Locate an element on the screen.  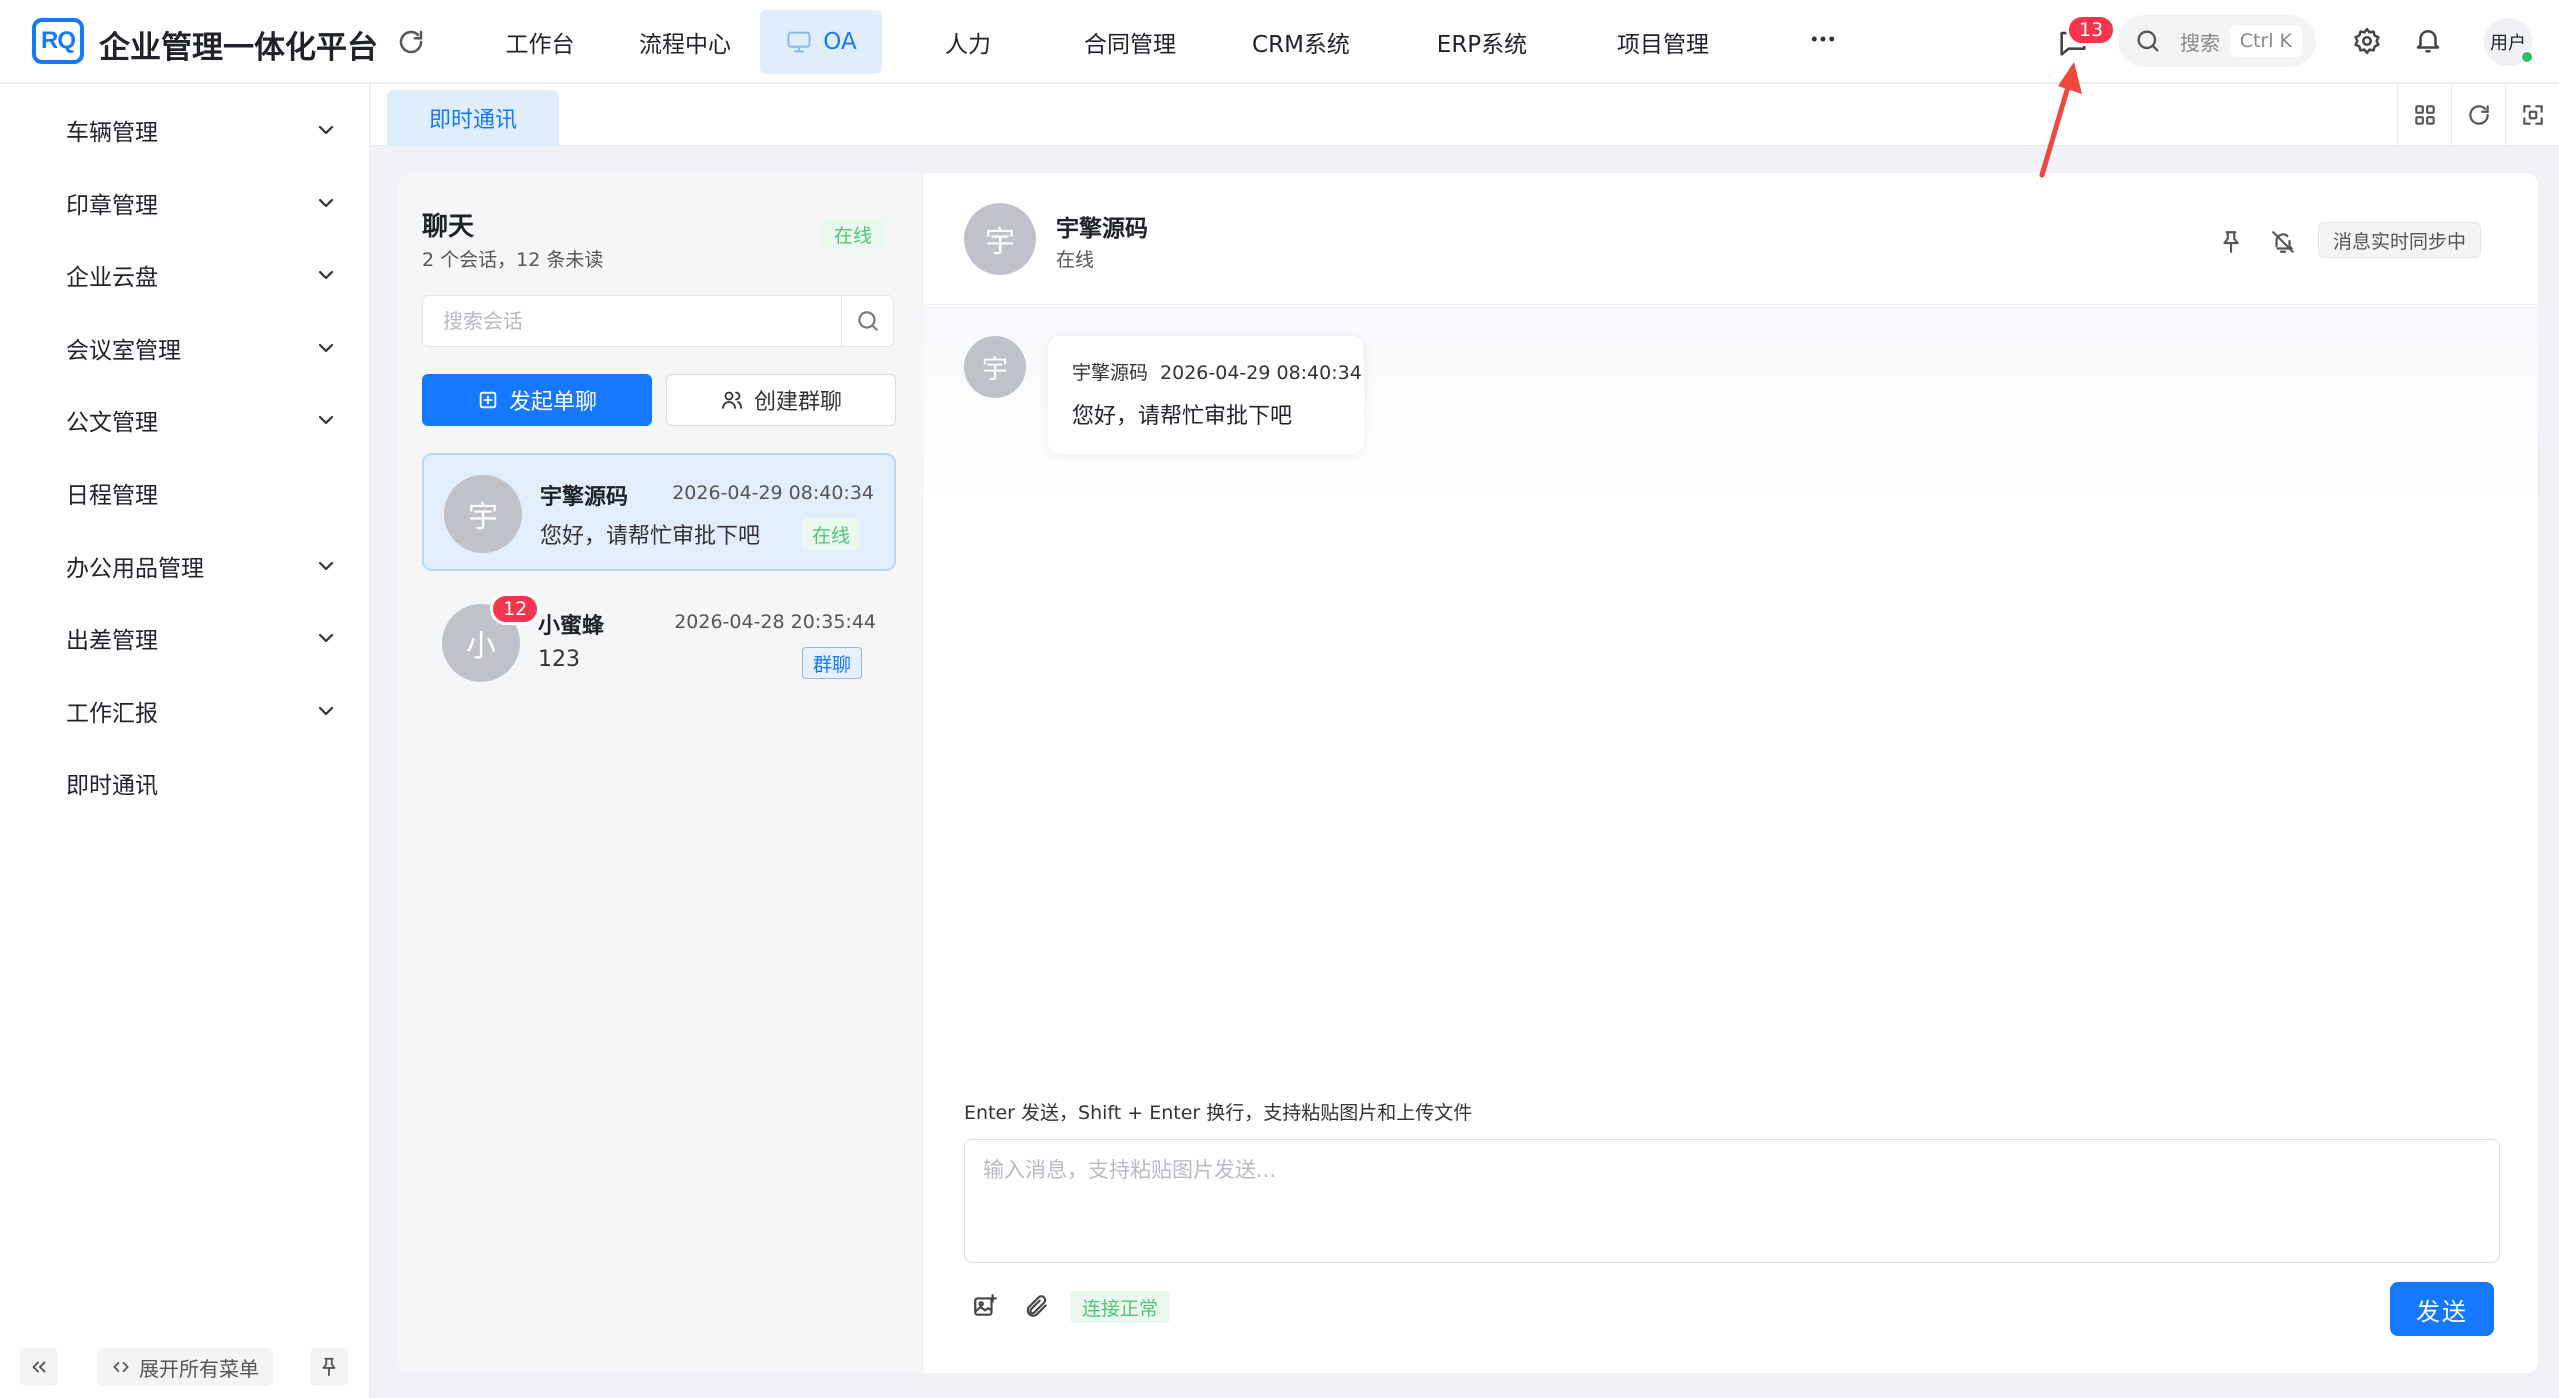
nav-item-process-center: 流程中心 is located at coordinates (685, 42).